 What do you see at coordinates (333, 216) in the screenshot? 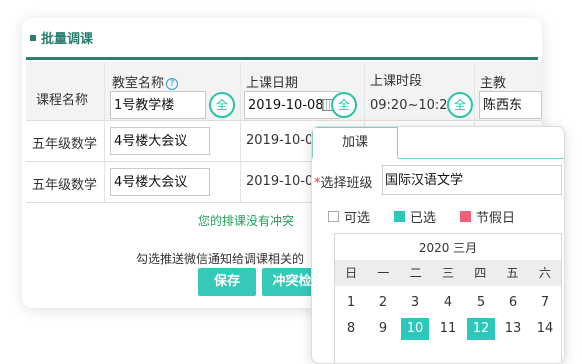
I see `available-swatch` at bounding box center [333, 216].